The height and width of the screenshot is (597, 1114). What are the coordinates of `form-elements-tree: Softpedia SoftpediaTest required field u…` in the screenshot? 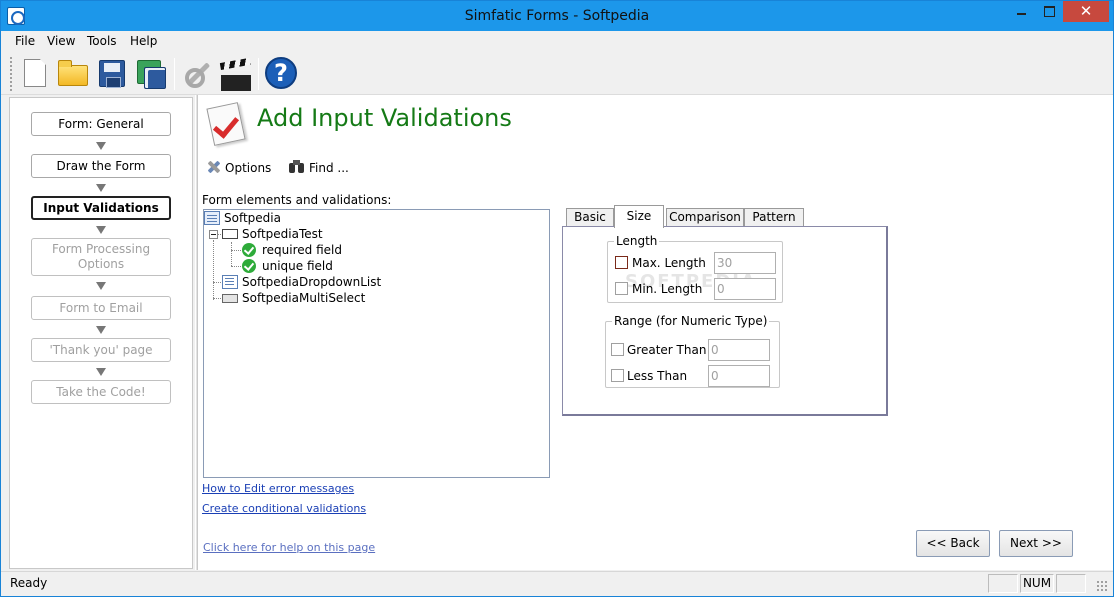 It's located at (376, 343).